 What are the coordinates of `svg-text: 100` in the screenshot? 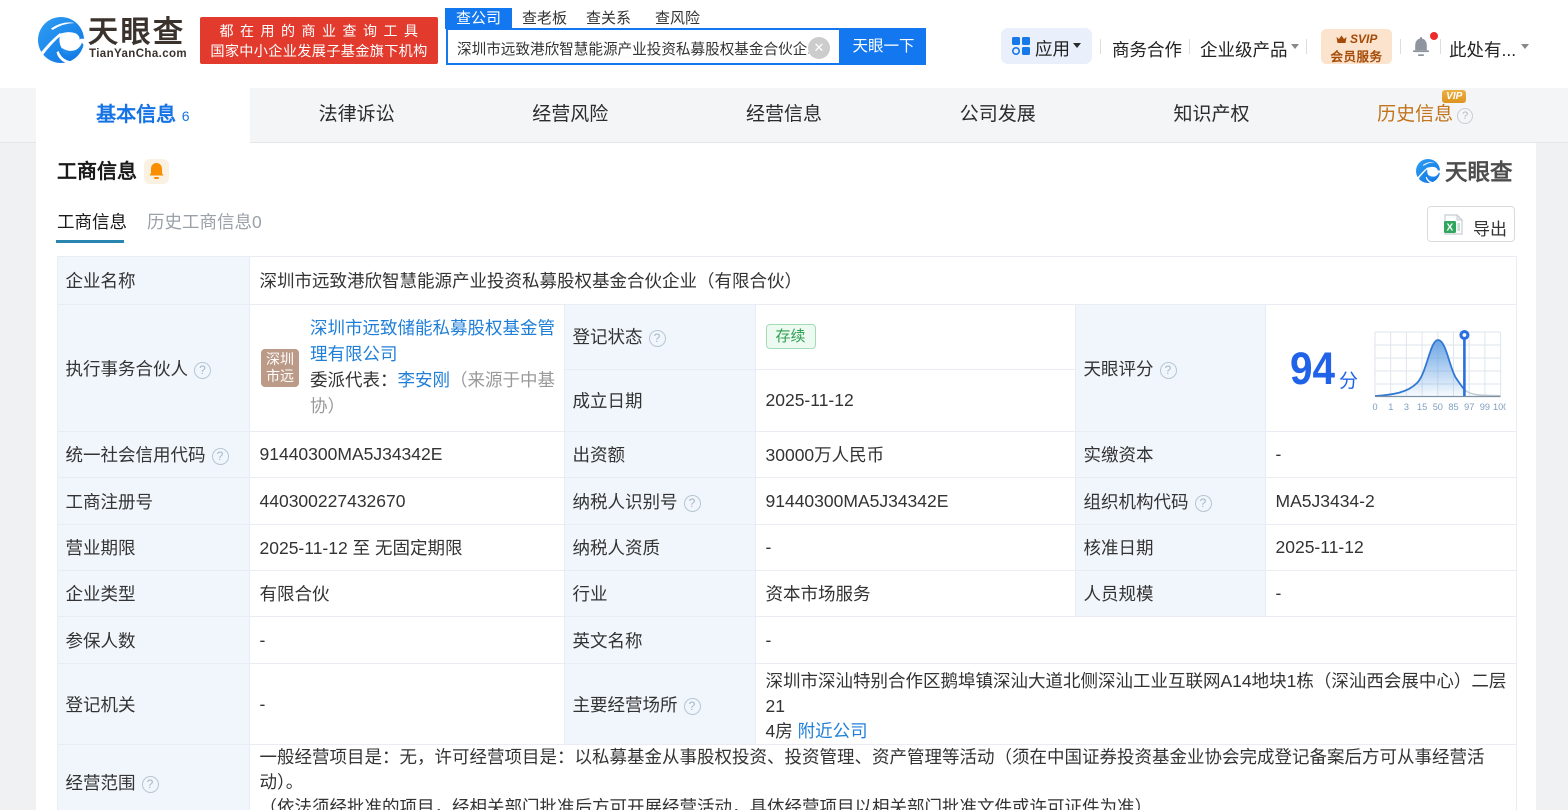 It's located at (1499, 407).